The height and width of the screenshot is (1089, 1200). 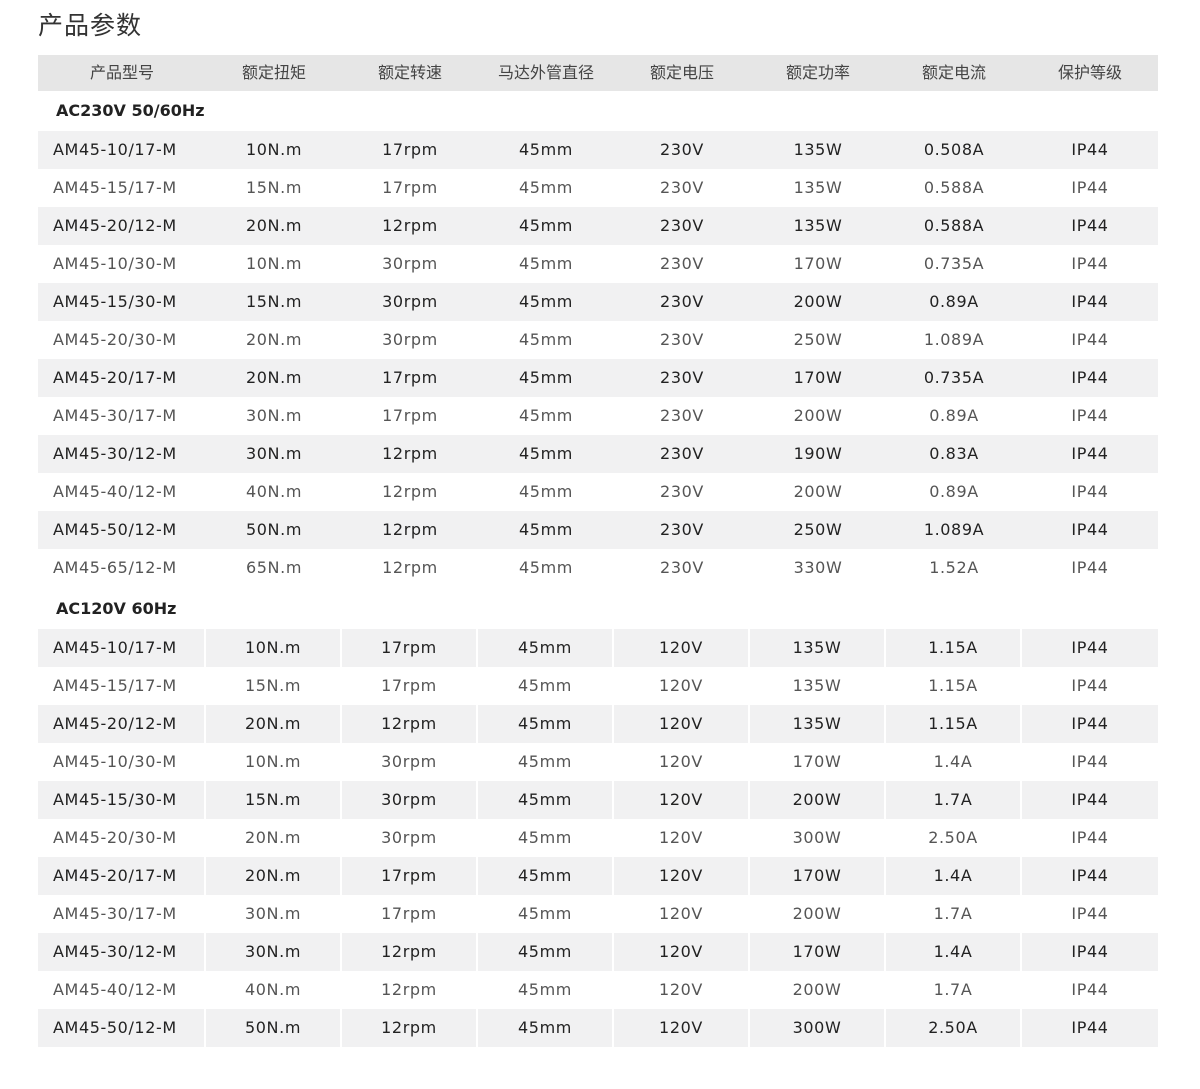 What do you see at coordinates (818, 567) in the screenshot?
I see `power-cell: 330W` at bounding box center [818, 567].